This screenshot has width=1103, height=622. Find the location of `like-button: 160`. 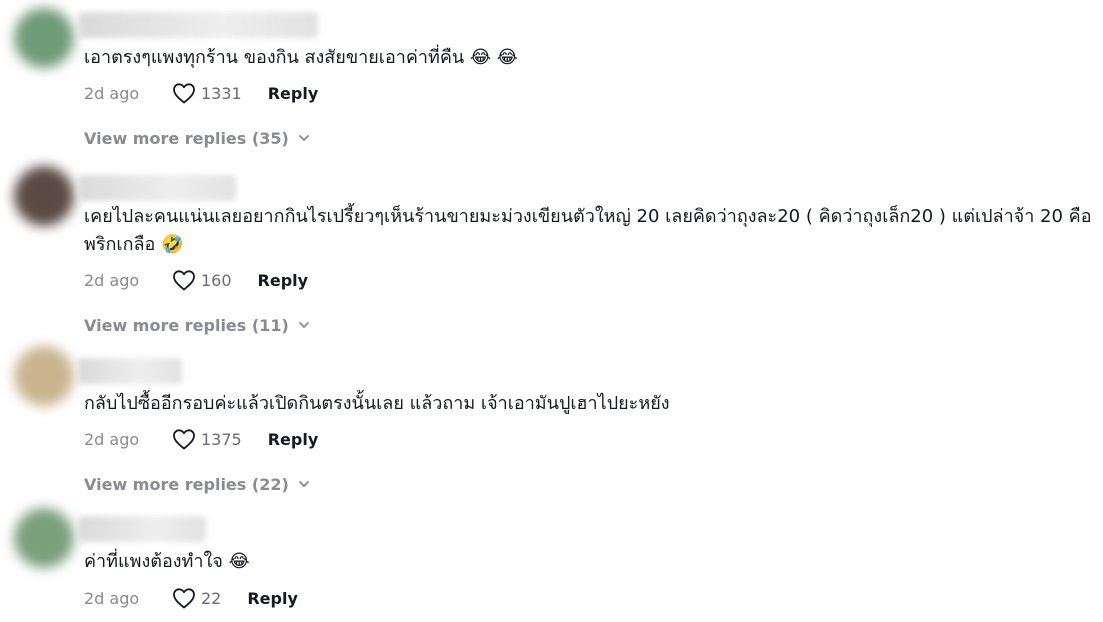

like-button: 160 is located at coordinates (202, 280).